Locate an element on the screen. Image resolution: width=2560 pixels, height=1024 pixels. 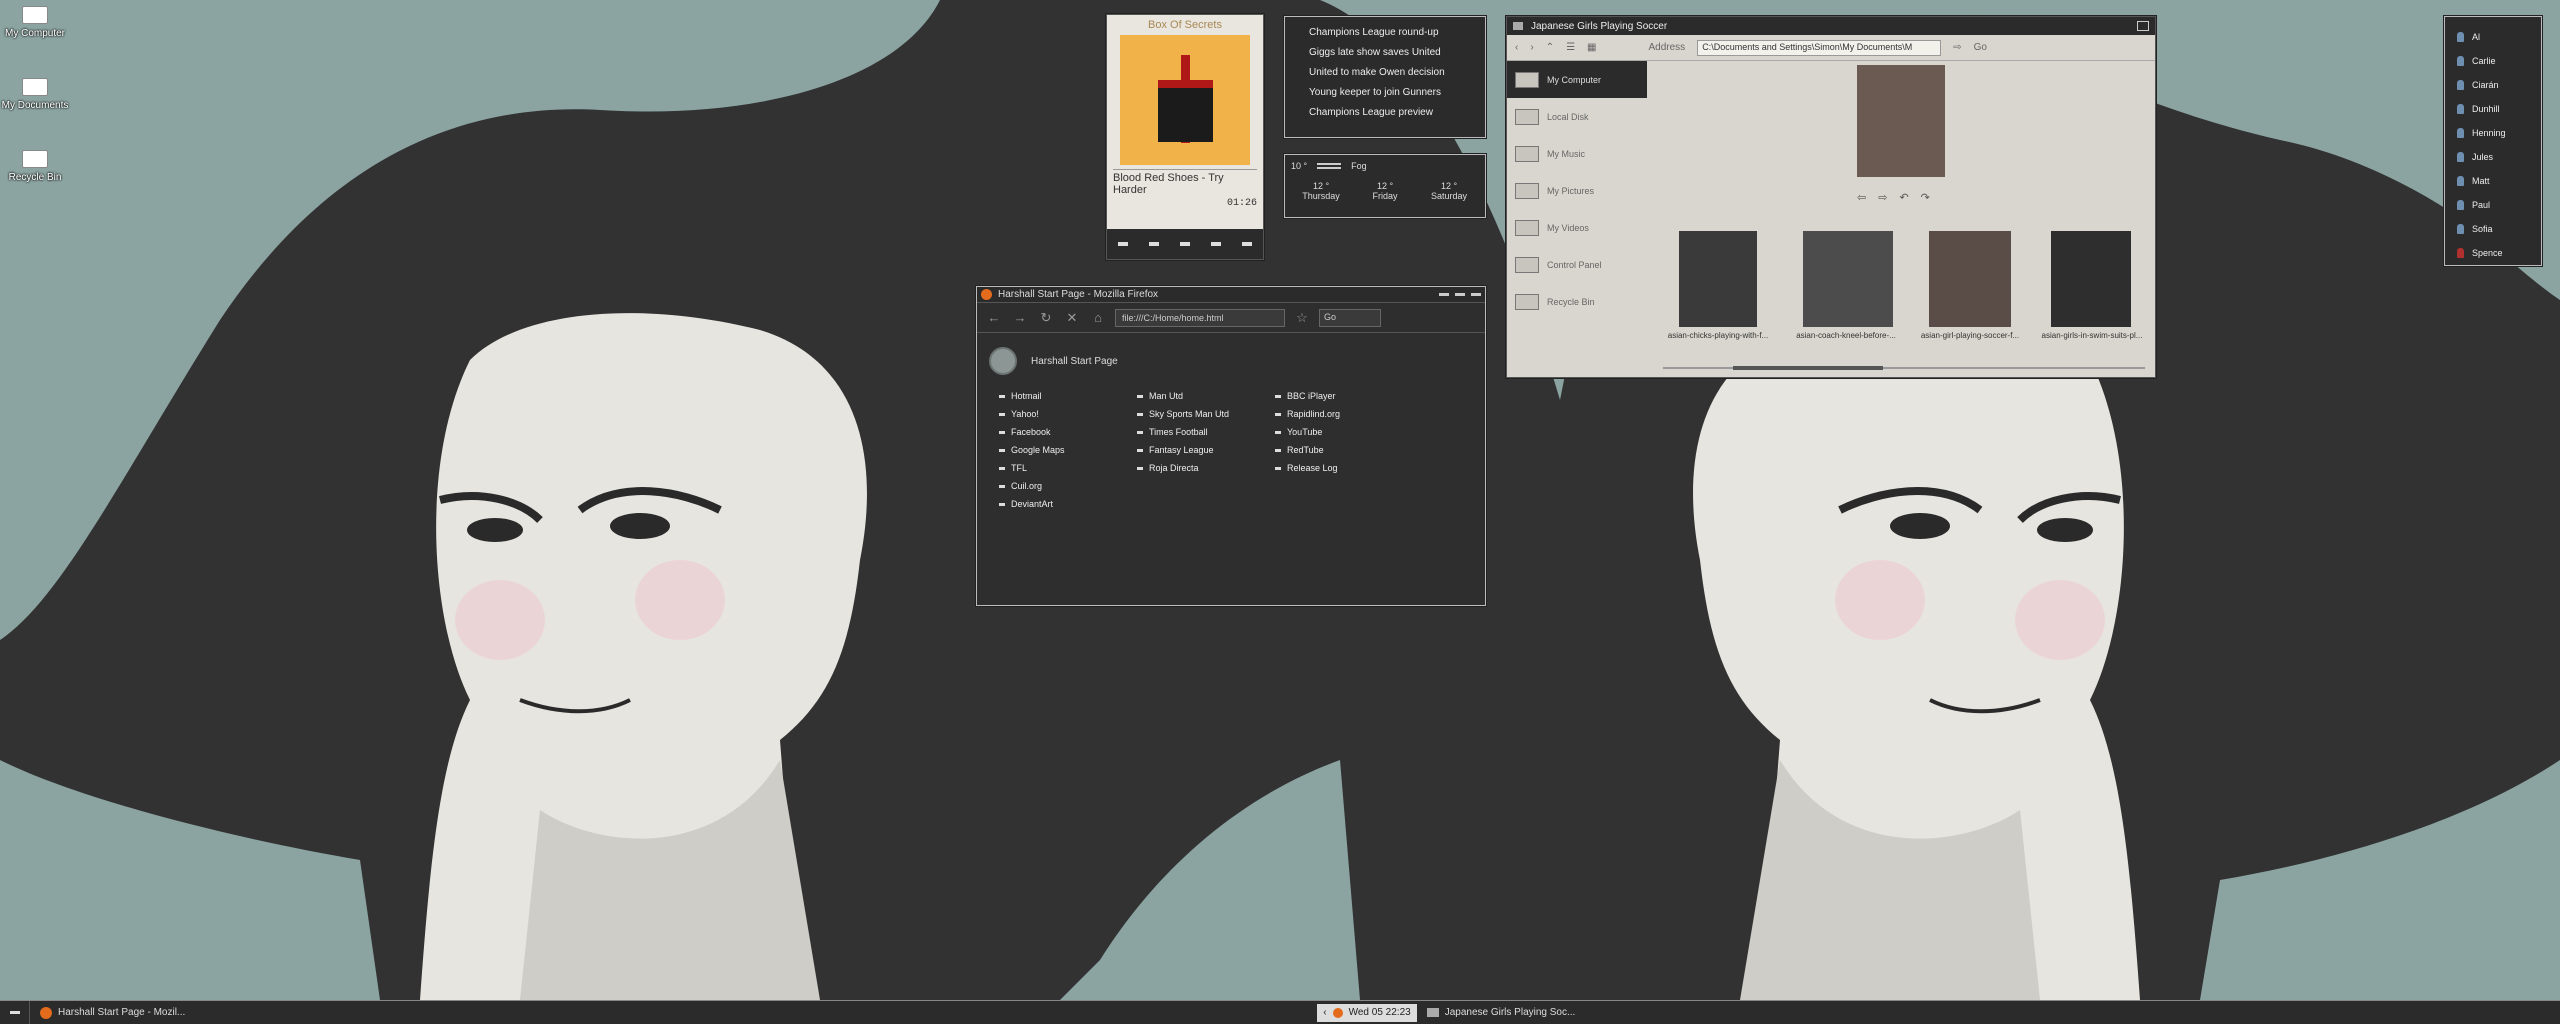
rotate-right-icon: ↷ is located at coordinates (1925, 197).